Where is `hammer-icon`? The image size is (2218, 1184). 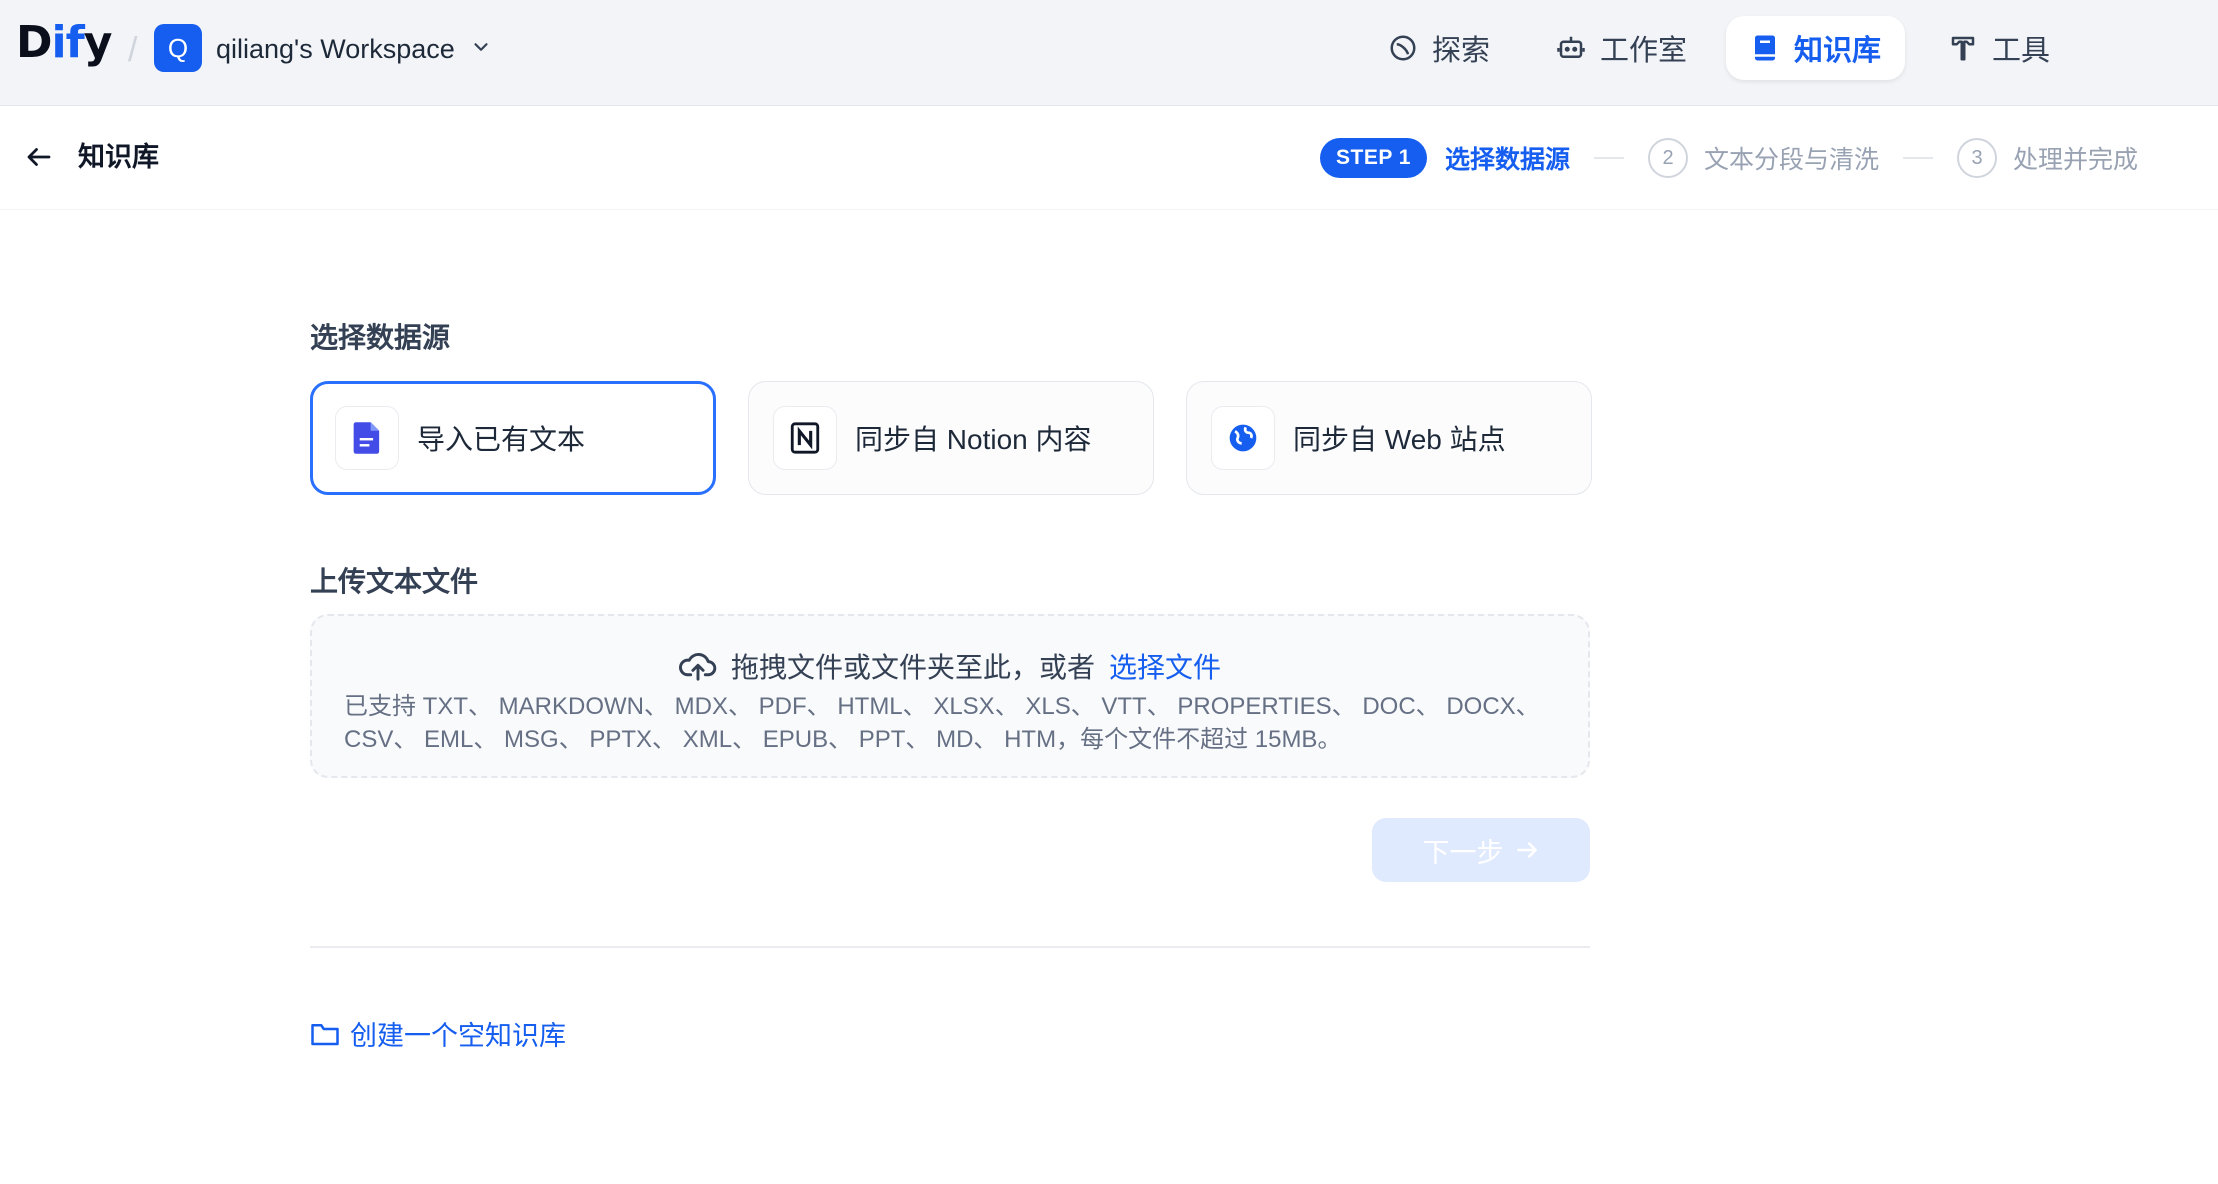
hammer-icon is located at coordinates (1963, 48).